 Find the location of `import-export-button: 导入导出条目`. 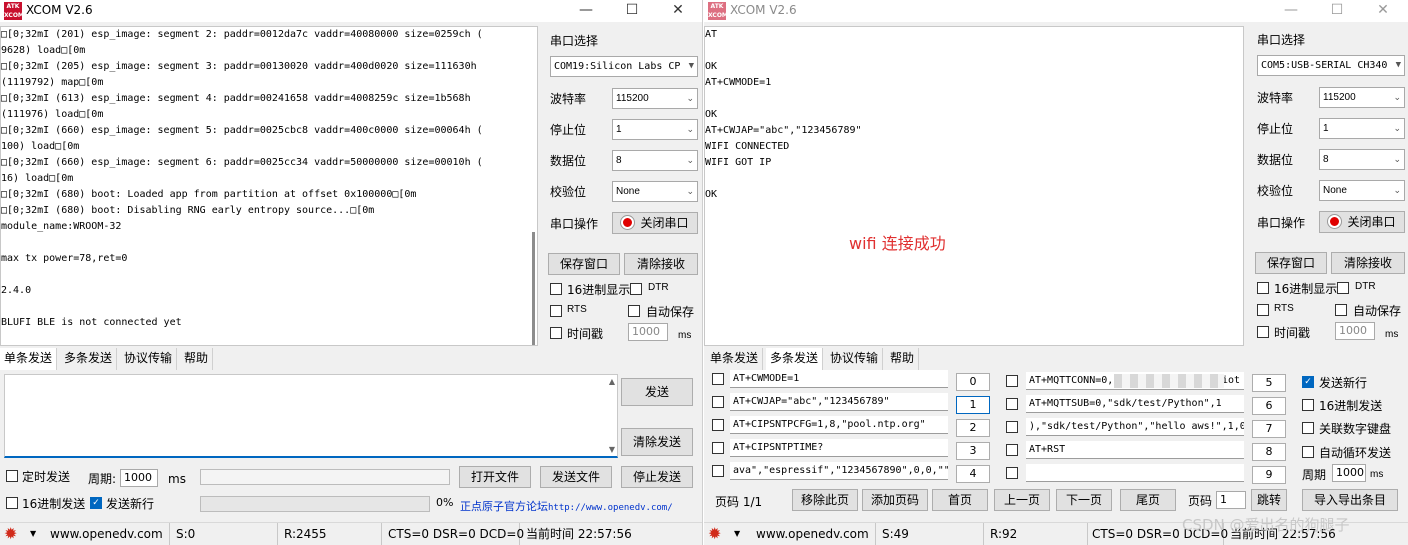

import-export-button: 导入导出条目 is located at coordinates (1350, 500).